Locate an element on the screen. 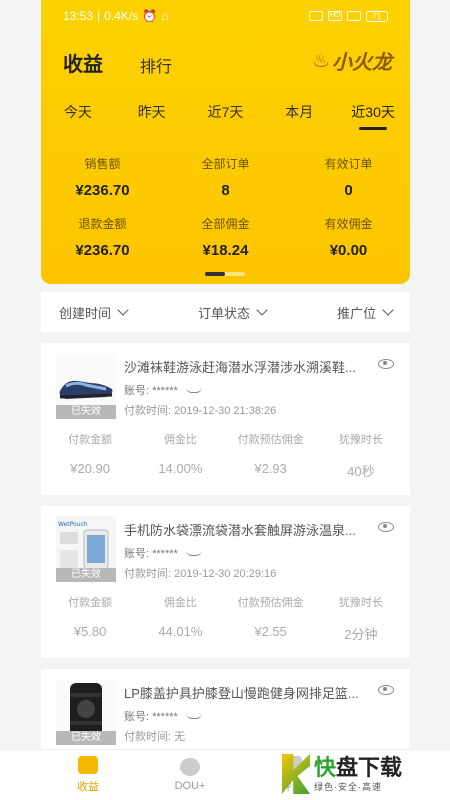 This screenshot has width=450, height=800. stat-label: 退款金额 is located at coordinates (102, 224).